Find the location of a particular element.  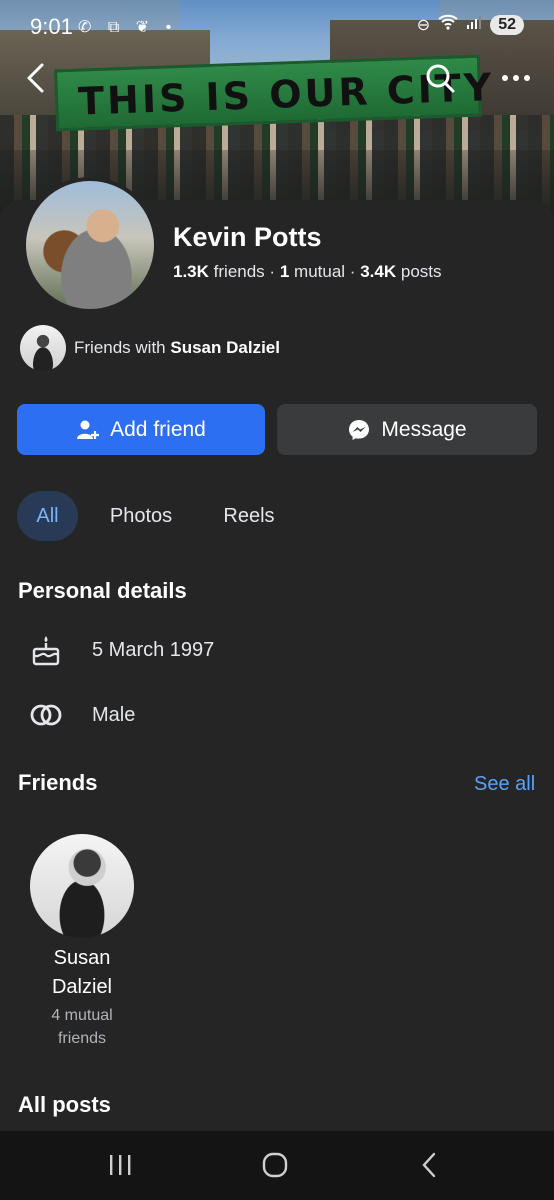

add-friend-button: Add friend is located at coordinates (141, 429).